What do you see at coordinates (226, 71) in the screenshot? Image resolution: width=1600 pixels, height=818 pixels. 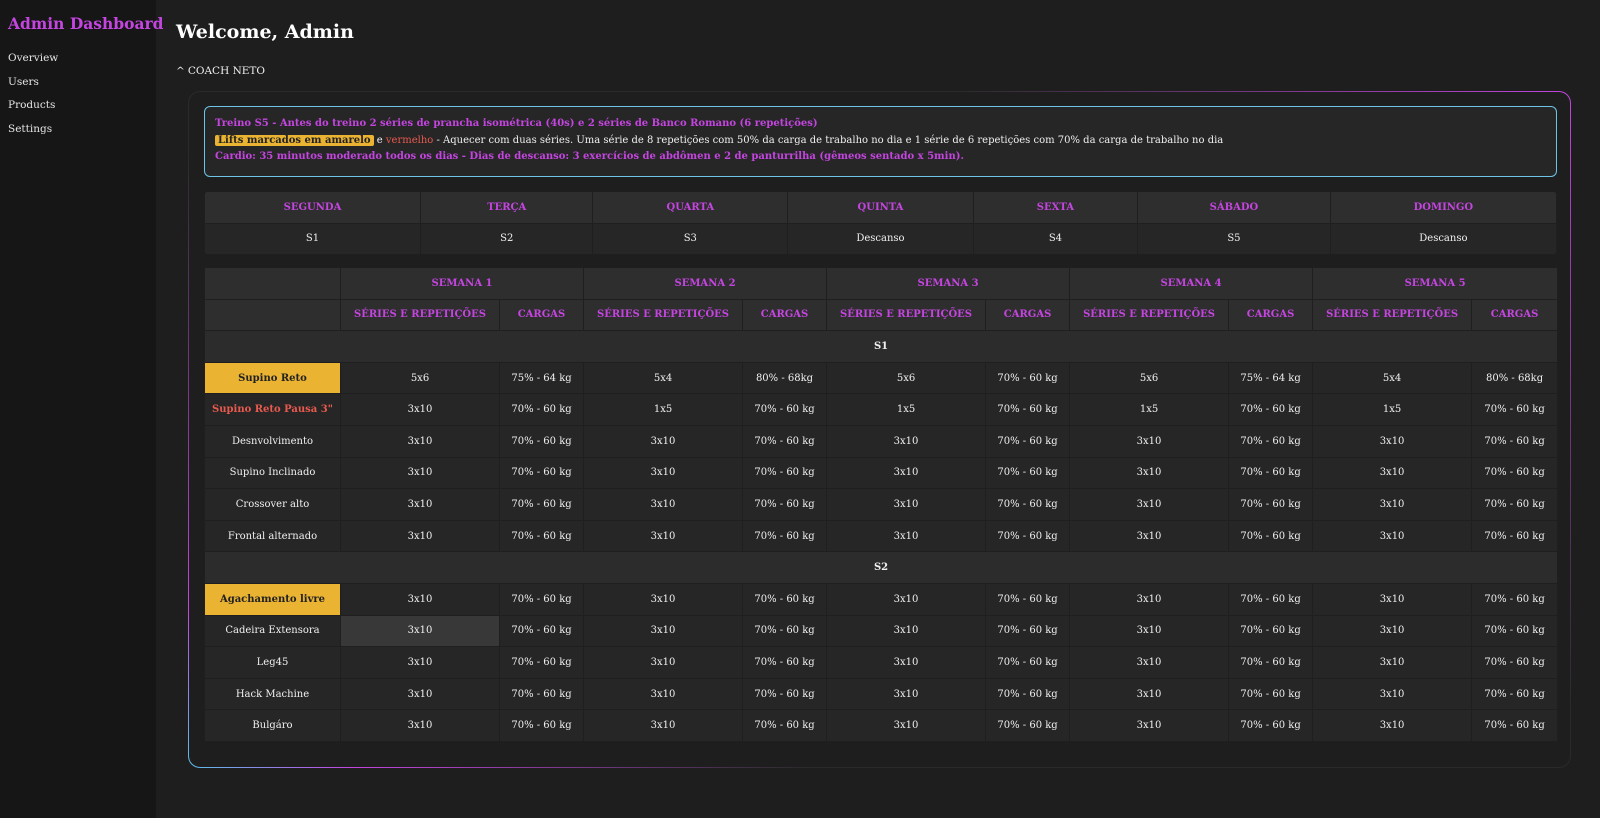 I see `coach-label: COACH NETO` at bounding box center [226, 71].